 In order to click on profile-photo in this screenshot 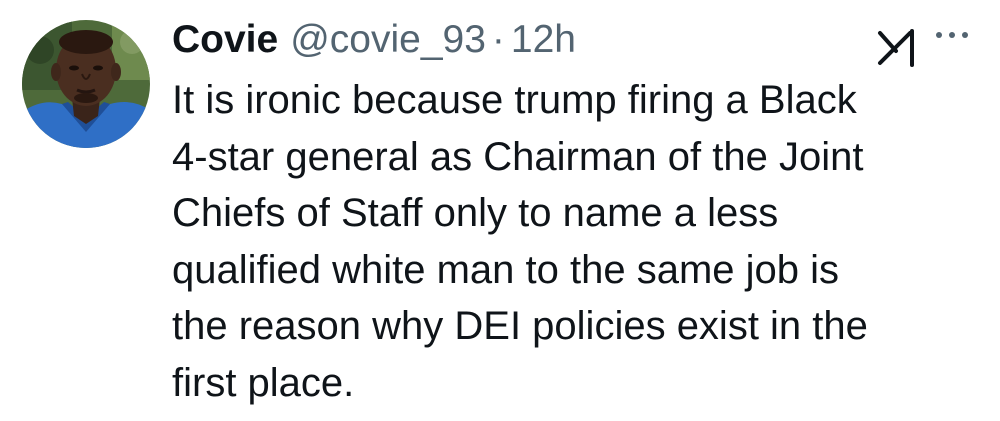, I will do `click(86, 84)`.